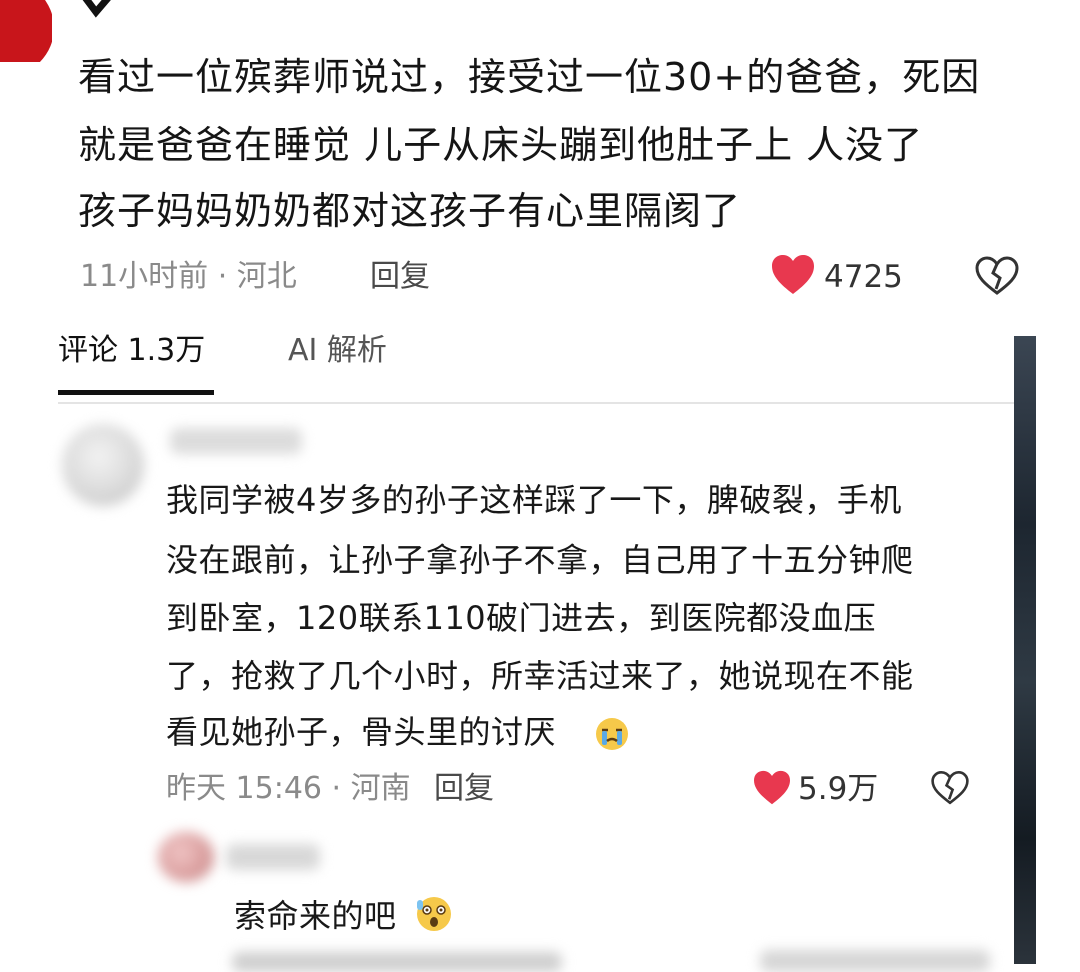 The height and width of the screenshot is (972, 1080). What do you see at coordinates (875, 961) in the screenshot?
I see `reply-actions-cutoff` at bounding box center [875, 961].